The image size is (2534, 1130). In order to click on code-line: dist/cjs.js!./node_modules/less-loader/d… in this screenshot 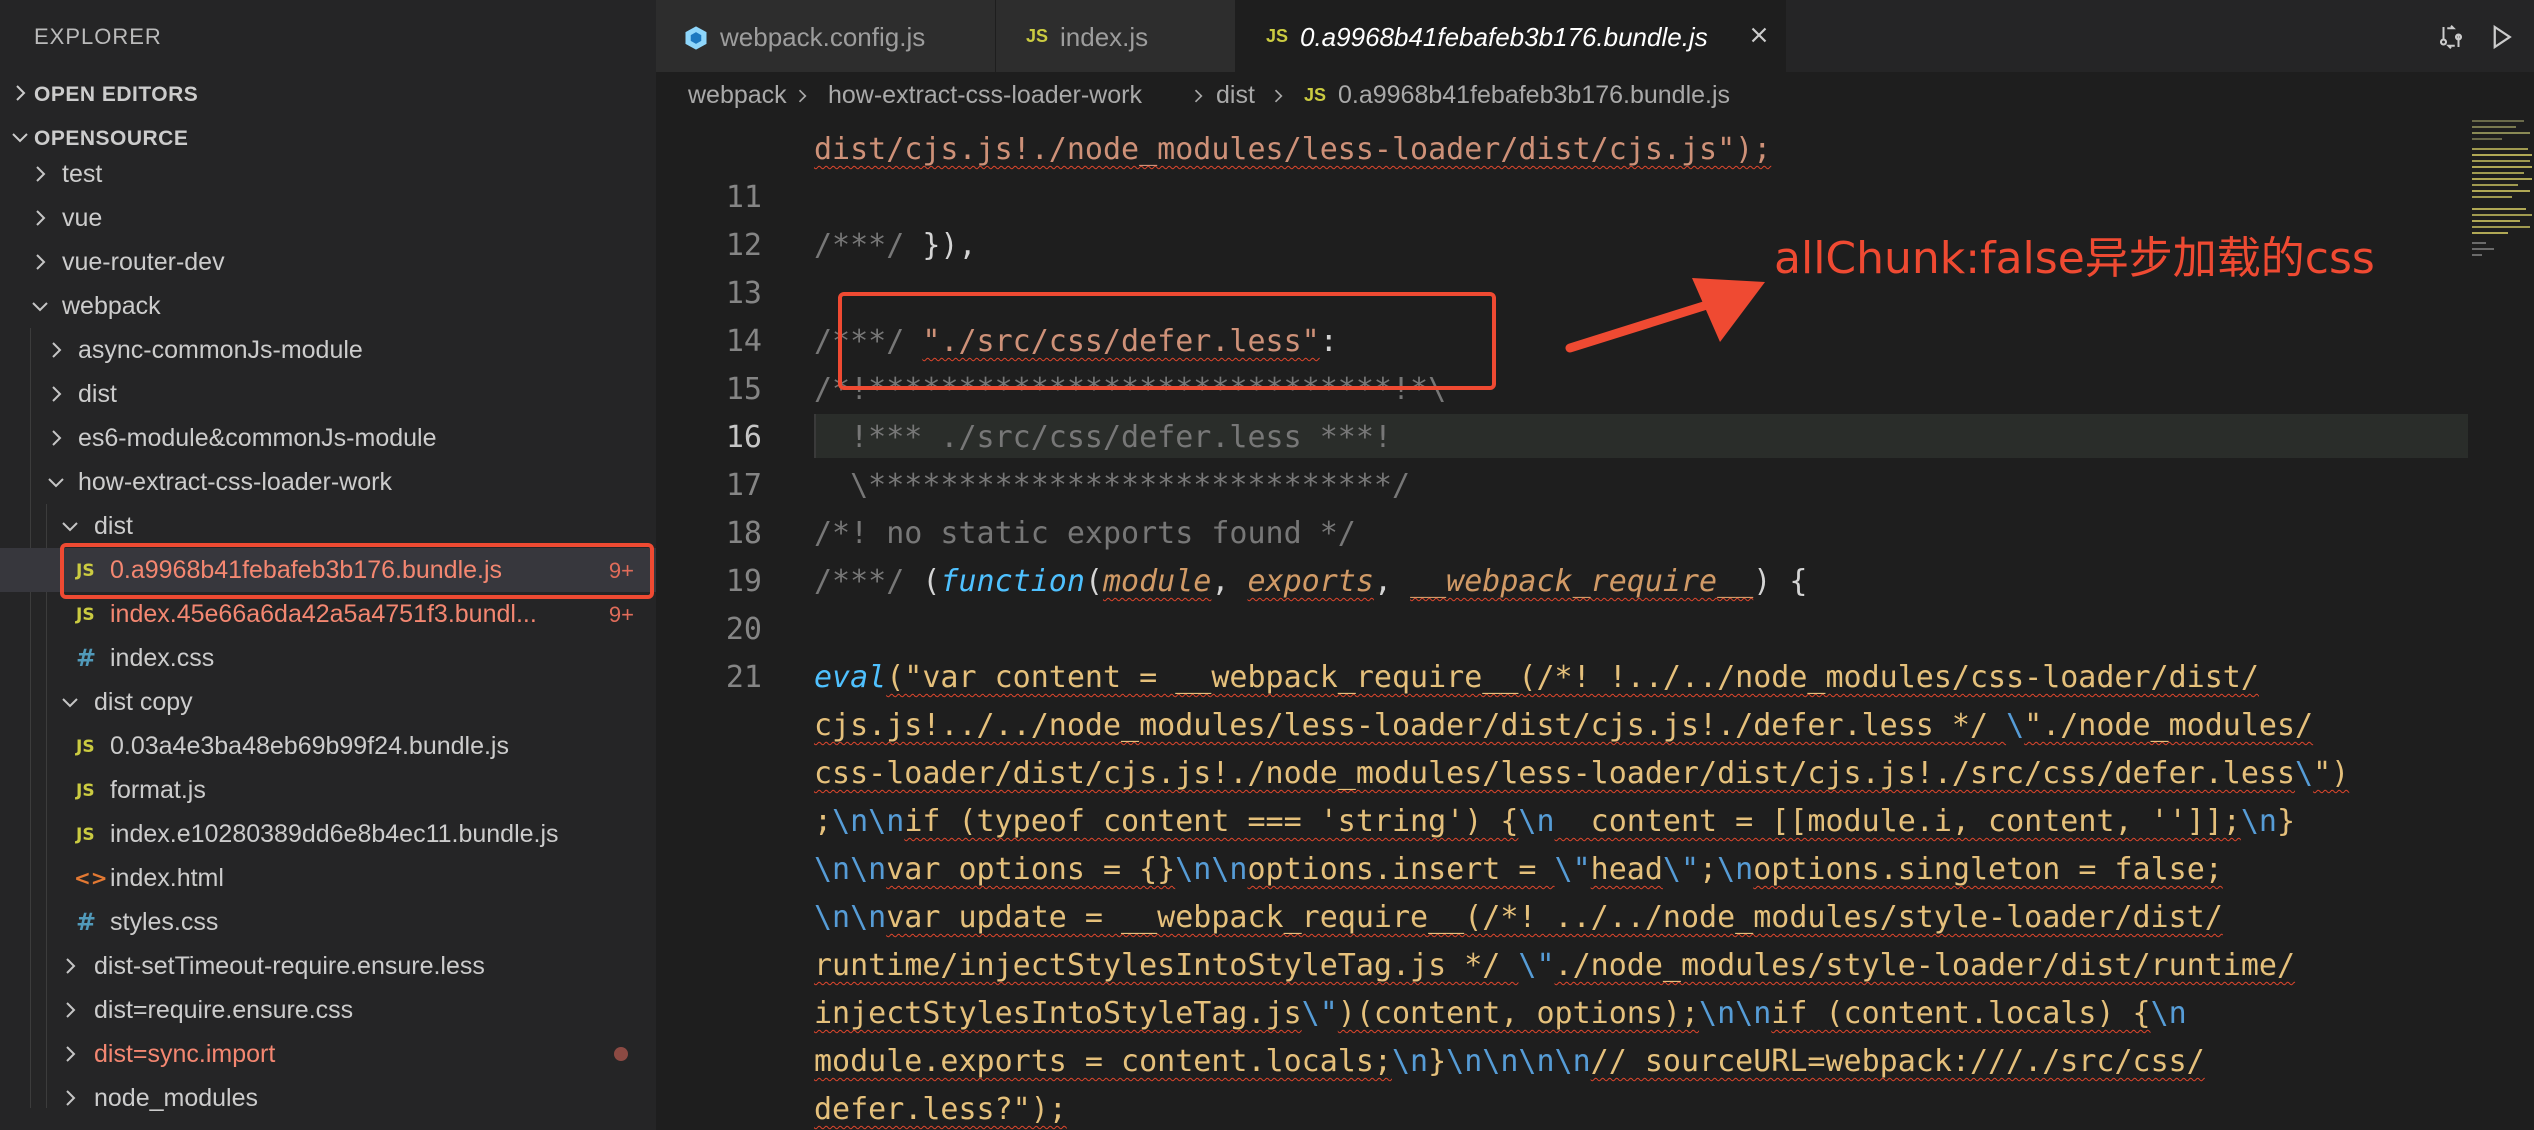, I will do `click(1293, 149)`.